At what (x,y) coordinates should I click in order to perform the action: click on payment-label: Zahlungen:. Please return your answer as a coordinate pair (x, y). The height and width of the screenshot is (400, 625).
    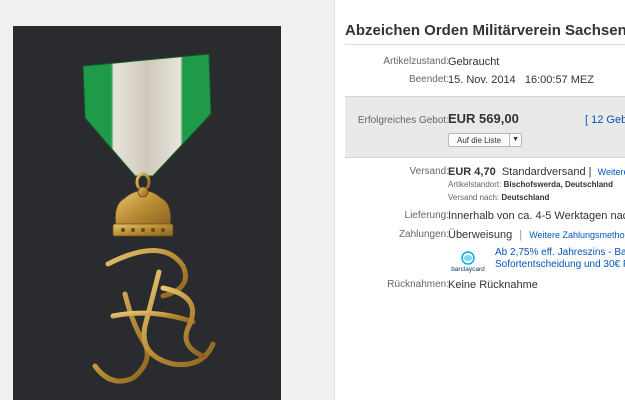
    Looking at the image, I should click on (423, 234).